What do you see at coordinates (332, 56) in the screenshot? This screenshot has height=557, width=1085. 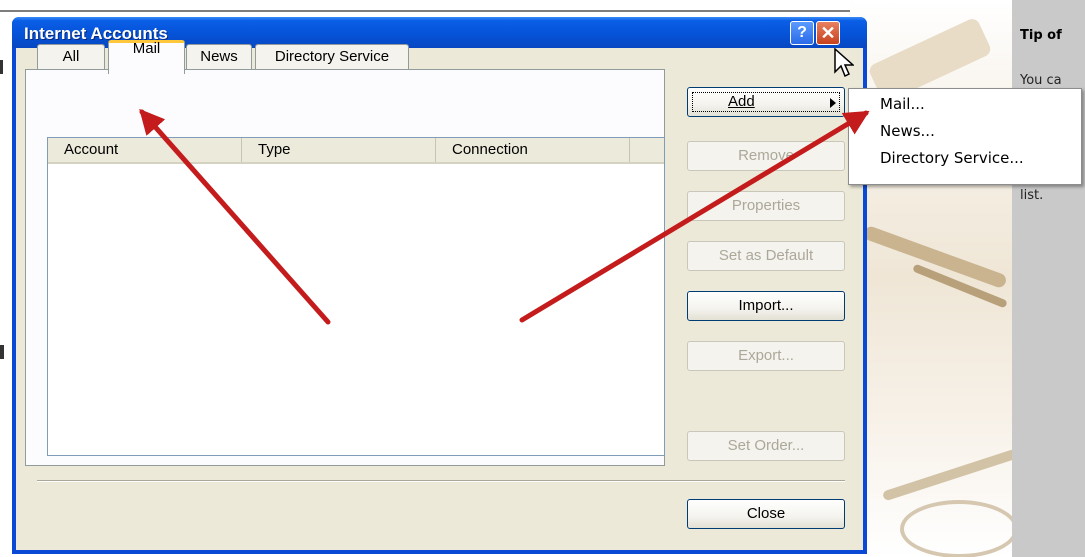 I see `tab-directory-service: Directory Service` at bounding box center [332, 56].